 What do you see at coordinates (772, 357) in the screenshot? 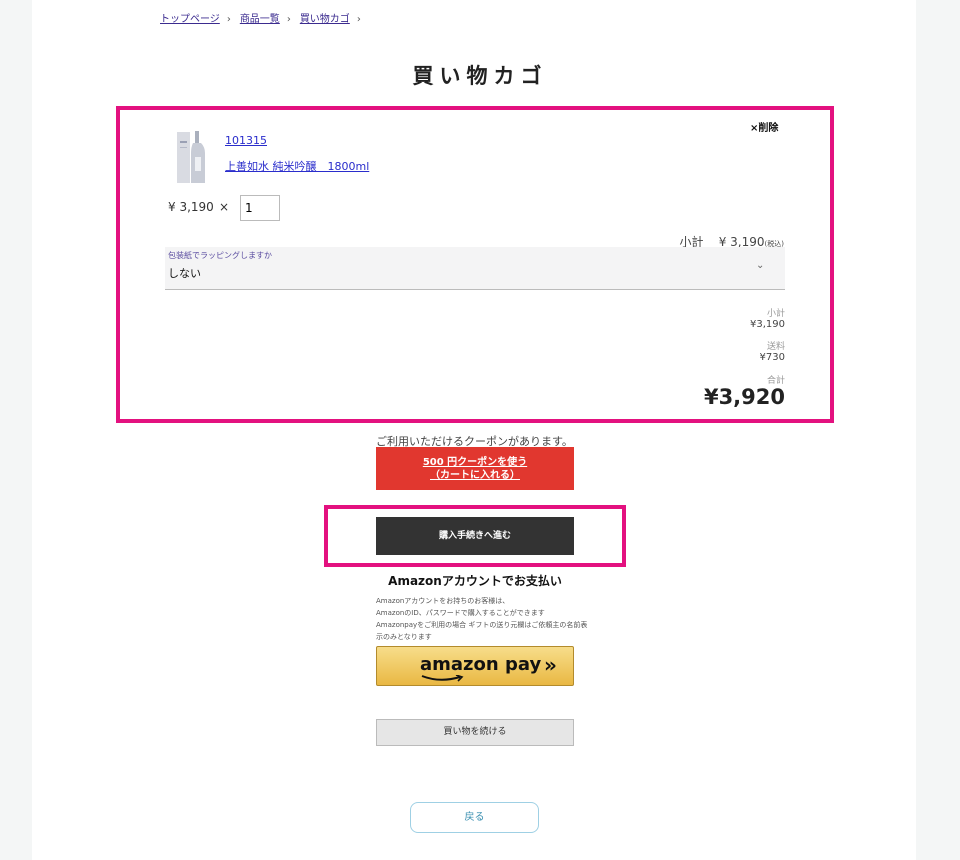
I see `shipping-value: ¥730` at bounding box center [772, 357].